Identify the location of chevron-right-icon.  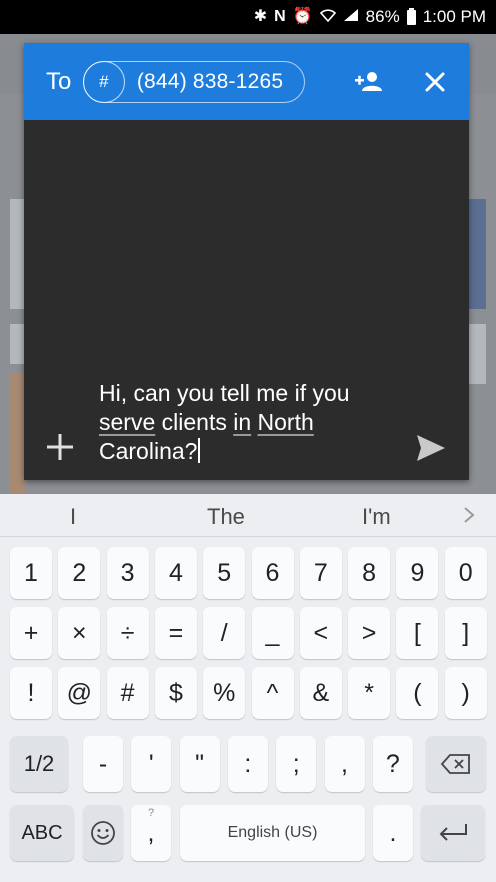
(469, 515).